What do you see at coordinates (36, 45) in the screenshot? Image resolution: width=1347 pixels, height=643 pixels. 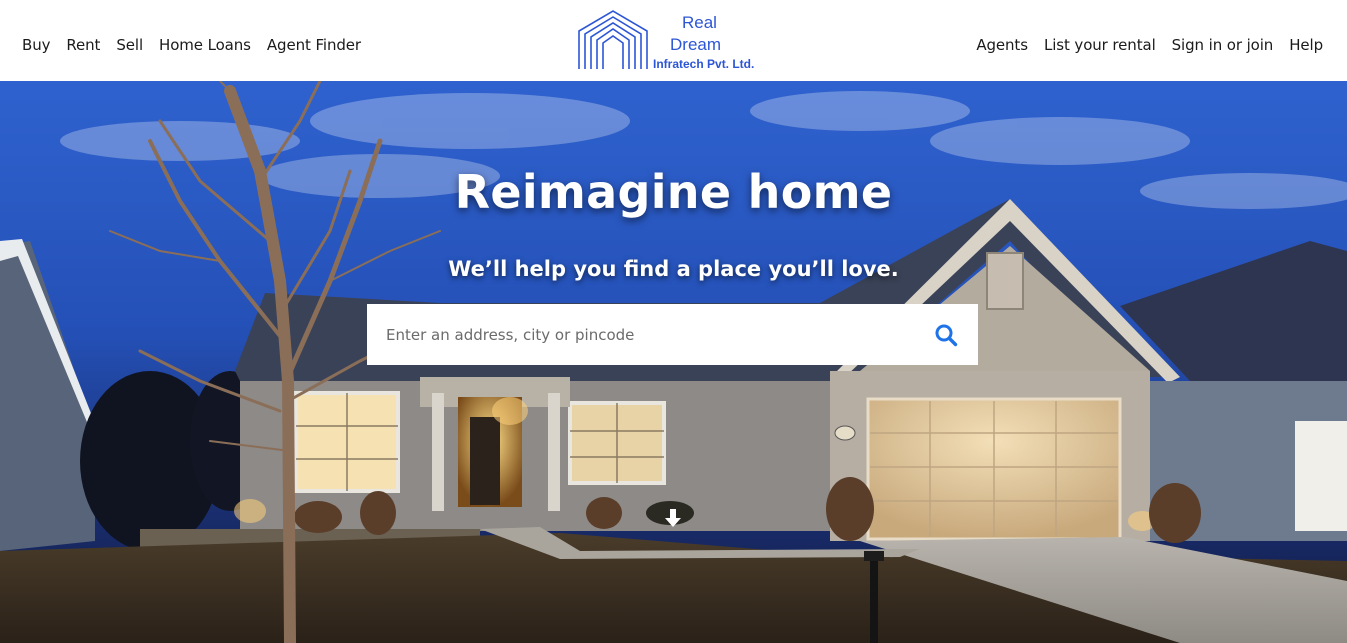 I see `nav-buy-link: Buy` at bounding box center [36, 45].